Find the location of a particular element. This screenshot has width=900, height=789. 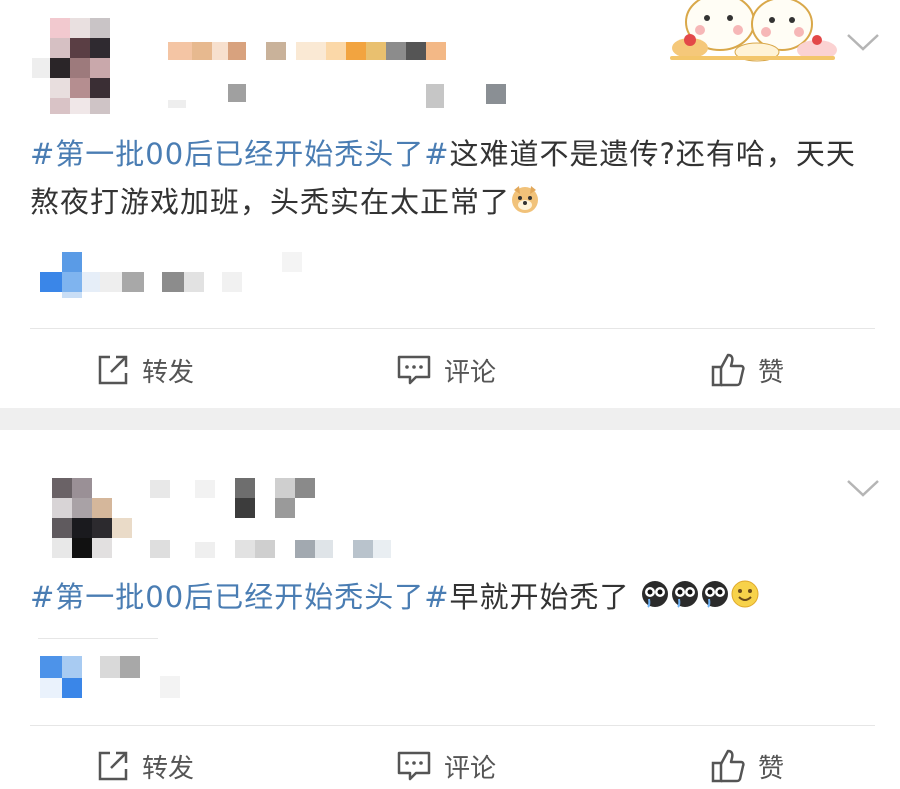

post-text: #第一批00后已经开始秃头了#早就开始秃了 is located at coordinates (450, 598).